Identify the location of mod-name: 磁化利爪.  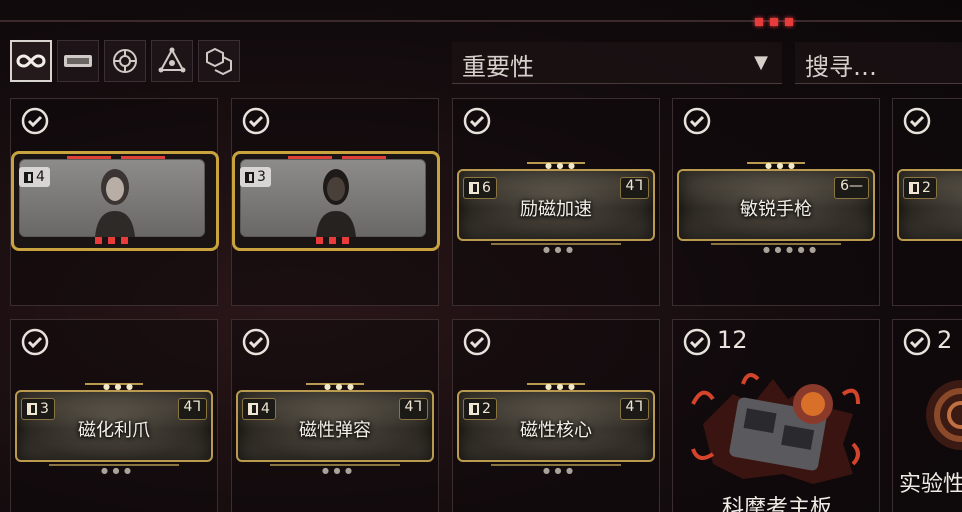
(114, 430).